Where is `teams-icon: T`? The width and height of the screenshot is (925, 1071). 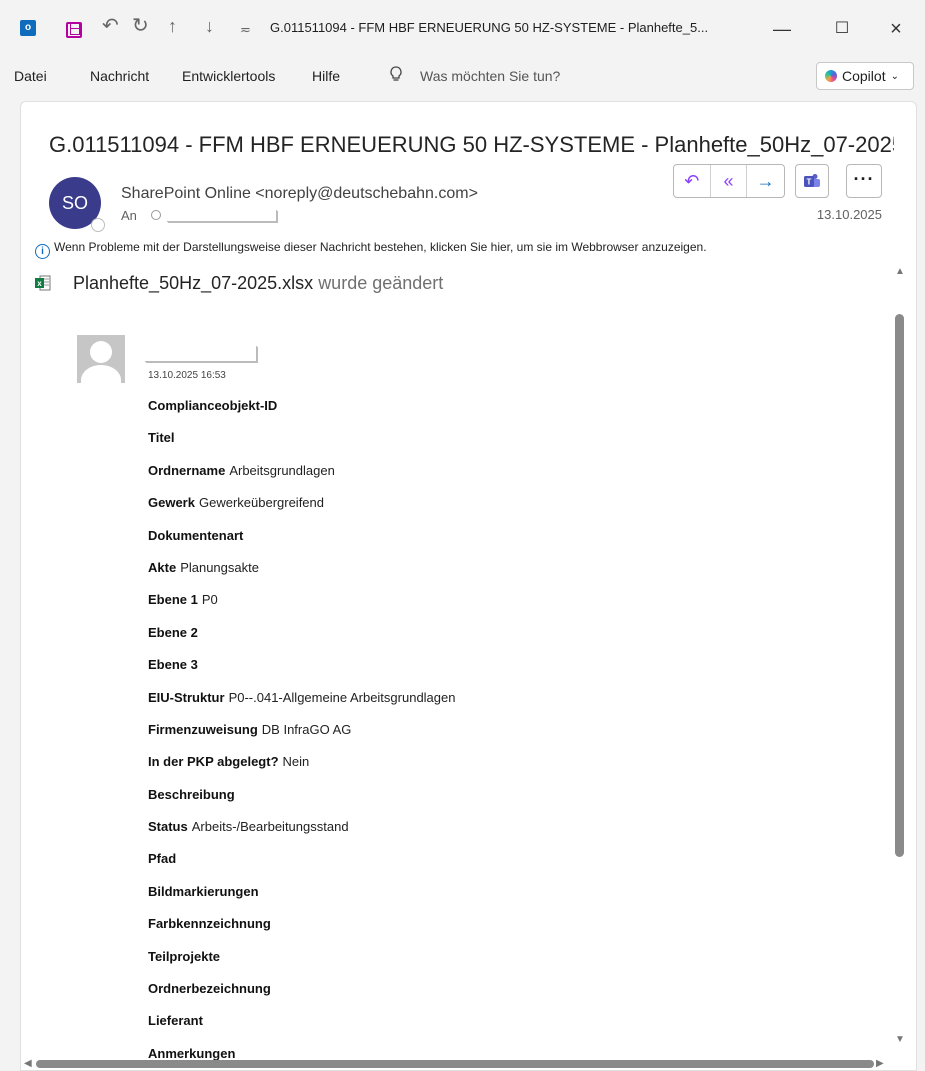 teams-icon: T is located at coordinates (812, 181).